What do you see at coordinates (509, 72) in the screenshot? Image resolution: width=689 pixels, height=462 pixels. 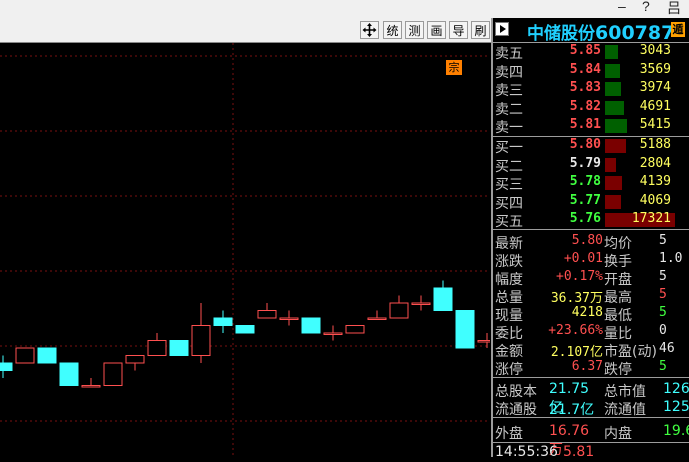 I see `ask-label: 卖四` at bounding box center [509, 72].